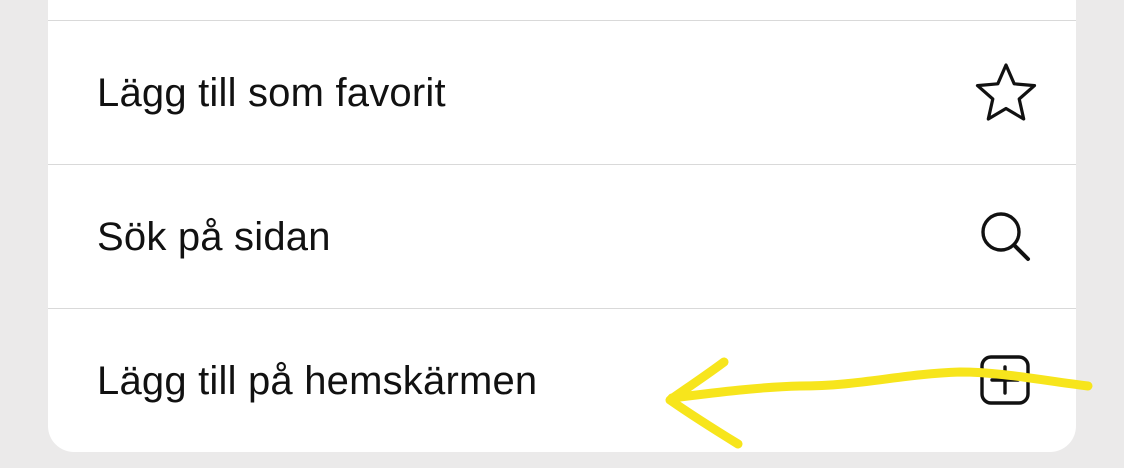  What do you see at coordinates (271, 92) in the screenshot?
I see `menu-item-label: Lägg till som favorit` at bounding box center [271, 92].